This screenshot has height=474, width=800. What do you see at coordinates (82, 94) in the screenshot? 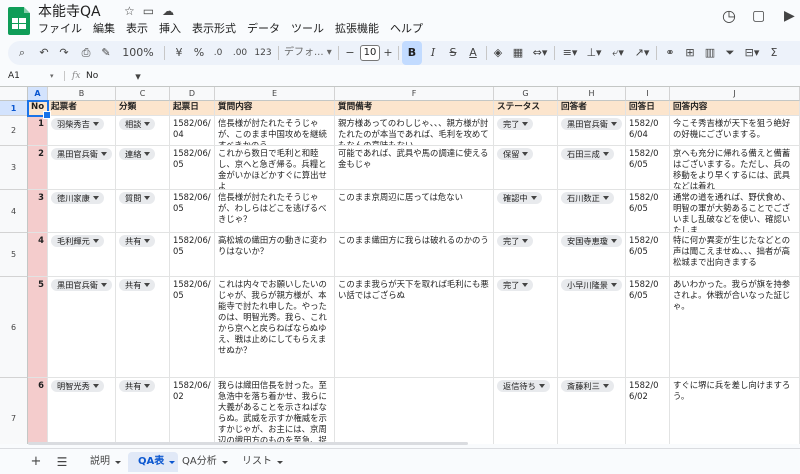
I see `column-header-B: B` at bounding box center [82, 94].